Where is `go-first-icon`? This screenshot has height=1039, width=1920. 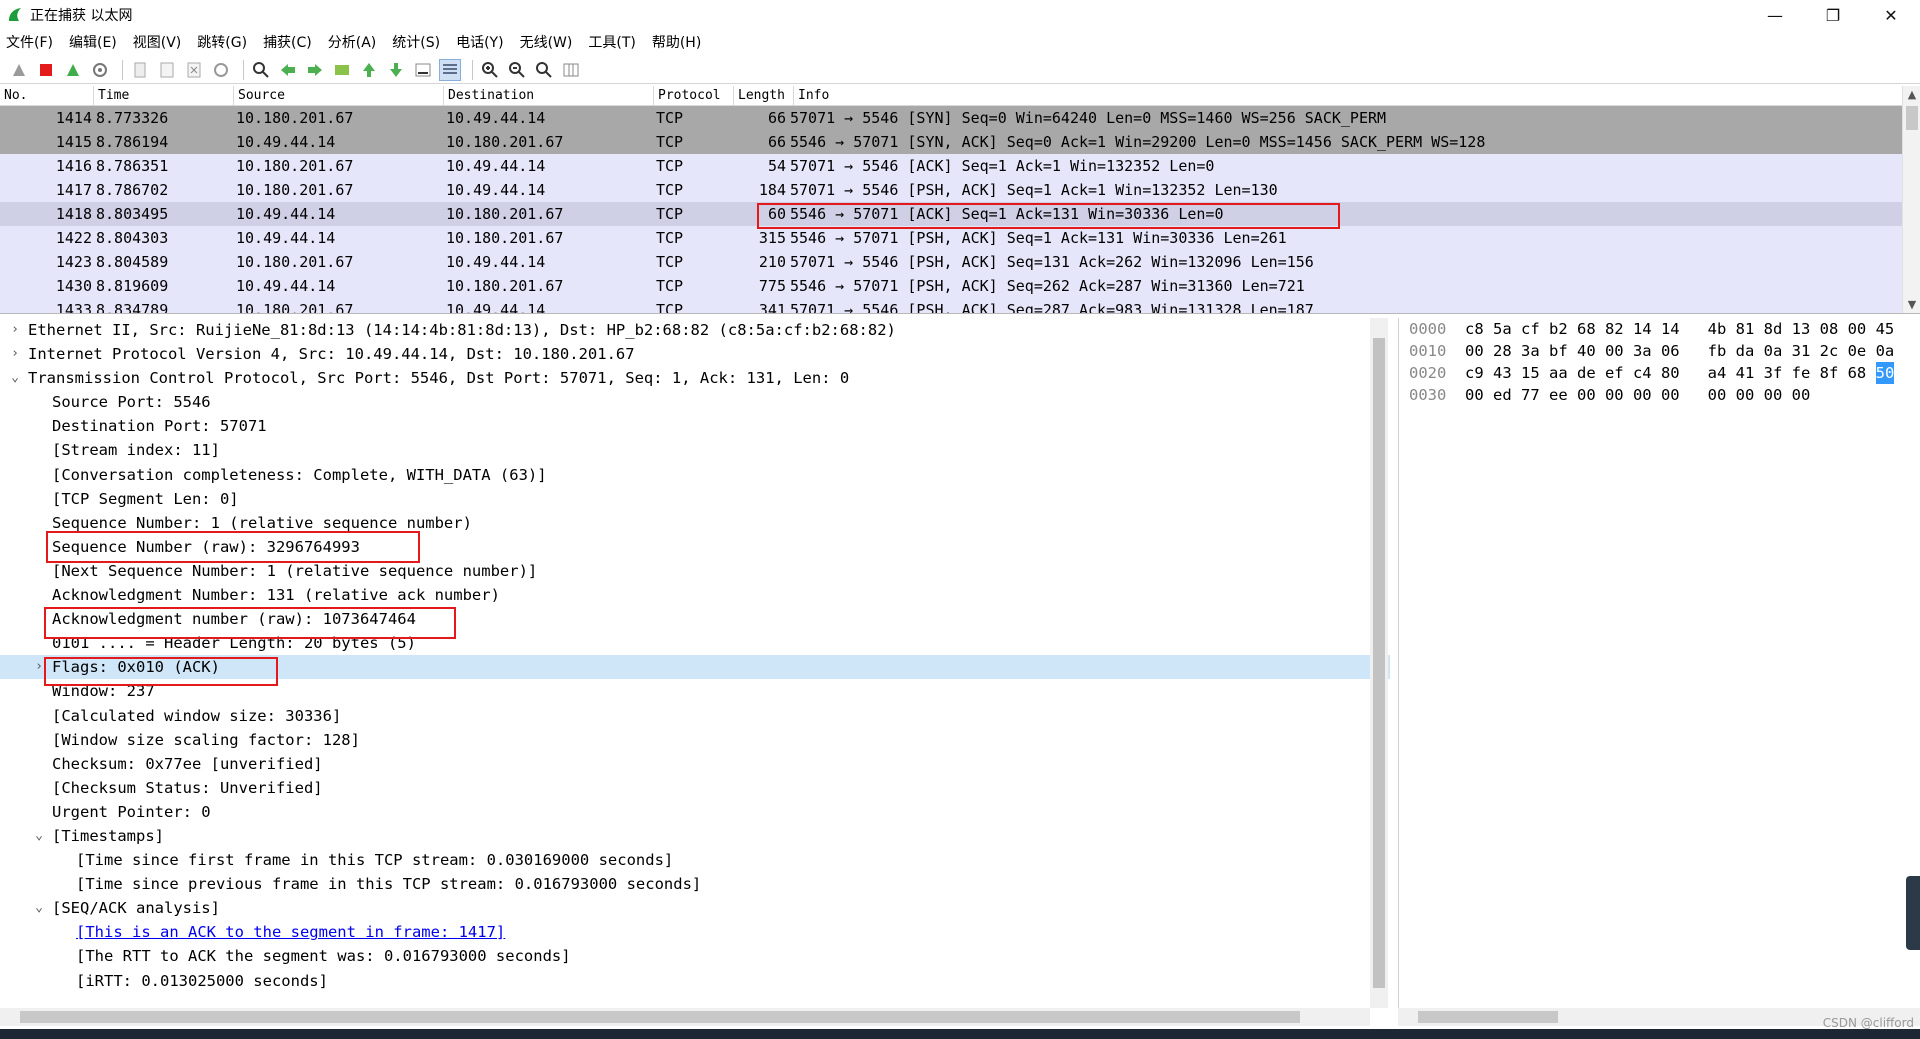
go-first-icon is located at coordinates (369, 70).